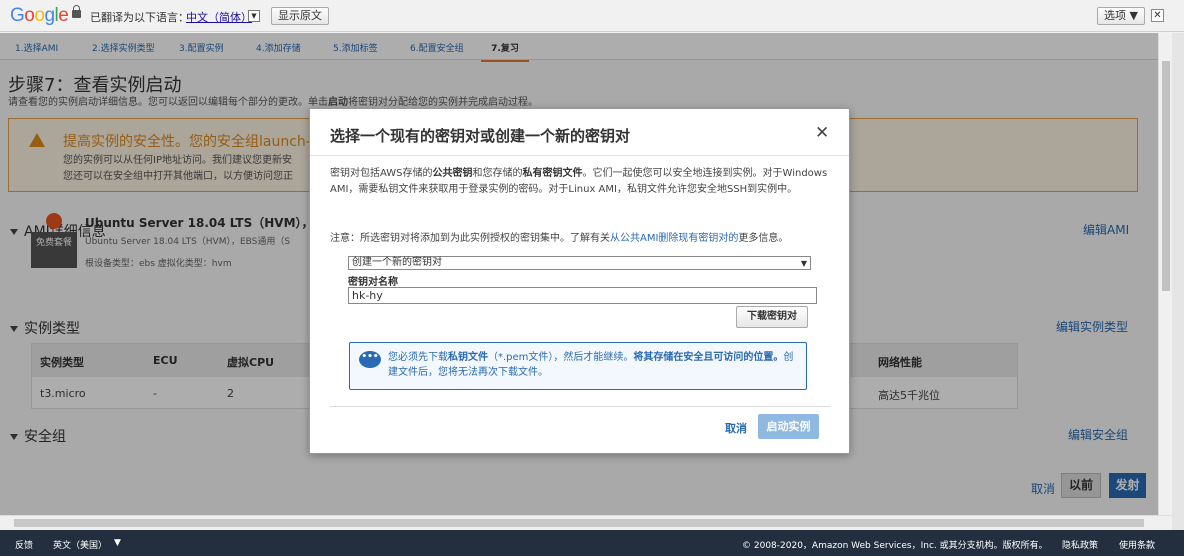 This screenshot has height=556, width=1184. Describe the element at coordinates (1178, 281) in the screenshot. I see `window-scrollbar` at that location.